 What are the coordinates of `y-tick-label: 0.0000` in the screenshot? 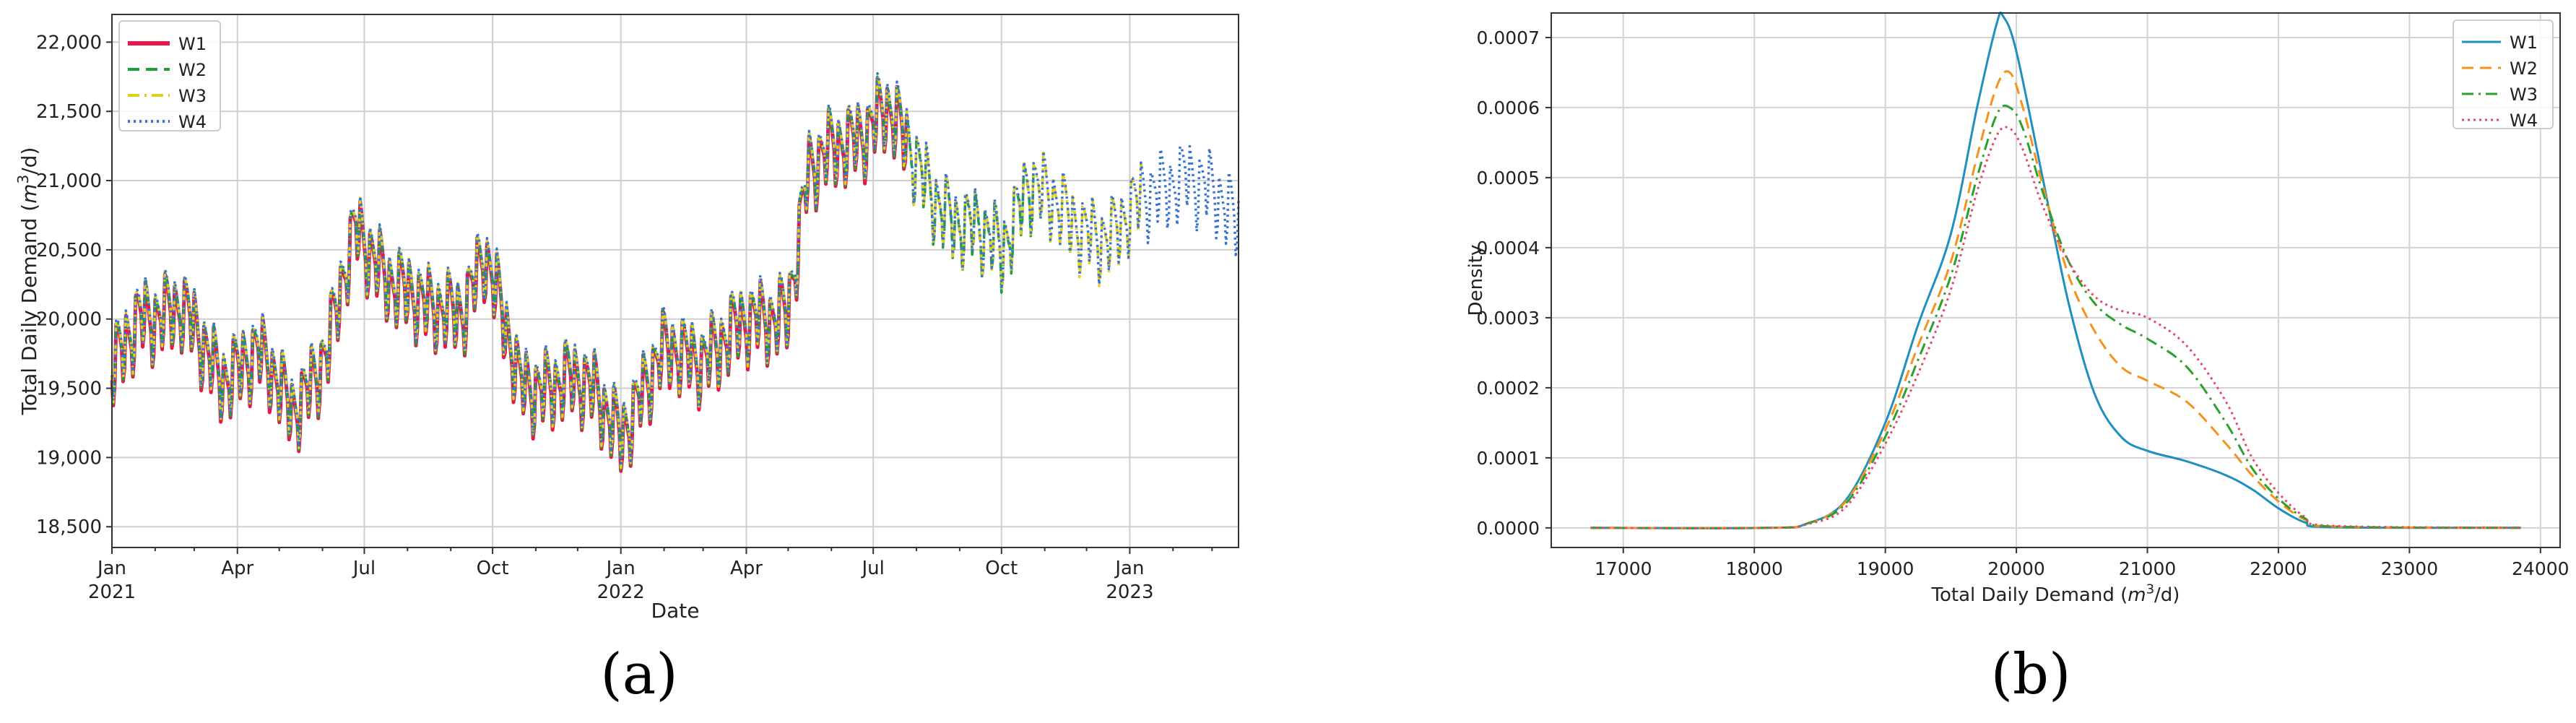 It's located at (1508, 528).